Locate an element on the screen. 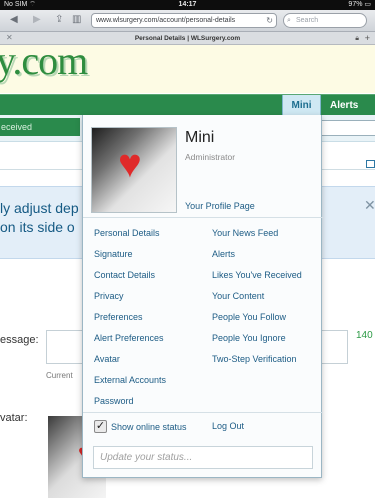  clock: 14:17 is located at coordinates (187, 4).